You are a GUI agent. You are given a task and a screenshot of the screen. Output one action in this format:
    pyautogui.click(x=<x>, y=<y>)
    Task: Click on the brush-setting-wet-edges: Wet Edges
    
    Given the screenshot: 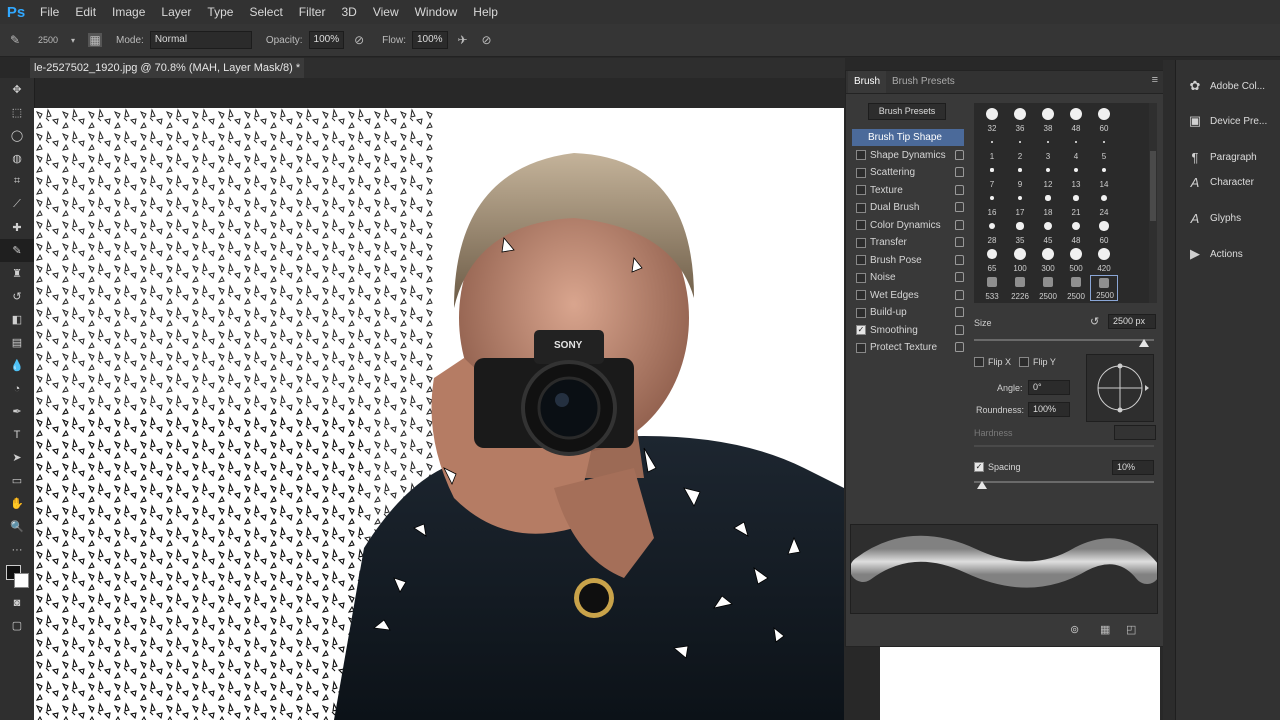 What is the action you would take?
    pyautogui.click(x=908, y=295)
    